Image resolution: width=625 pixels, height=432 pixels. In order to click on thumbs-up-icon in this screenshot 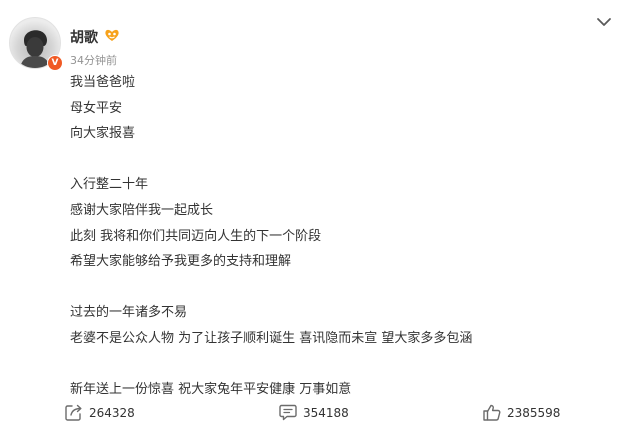, I will do `click(492, 412)`.